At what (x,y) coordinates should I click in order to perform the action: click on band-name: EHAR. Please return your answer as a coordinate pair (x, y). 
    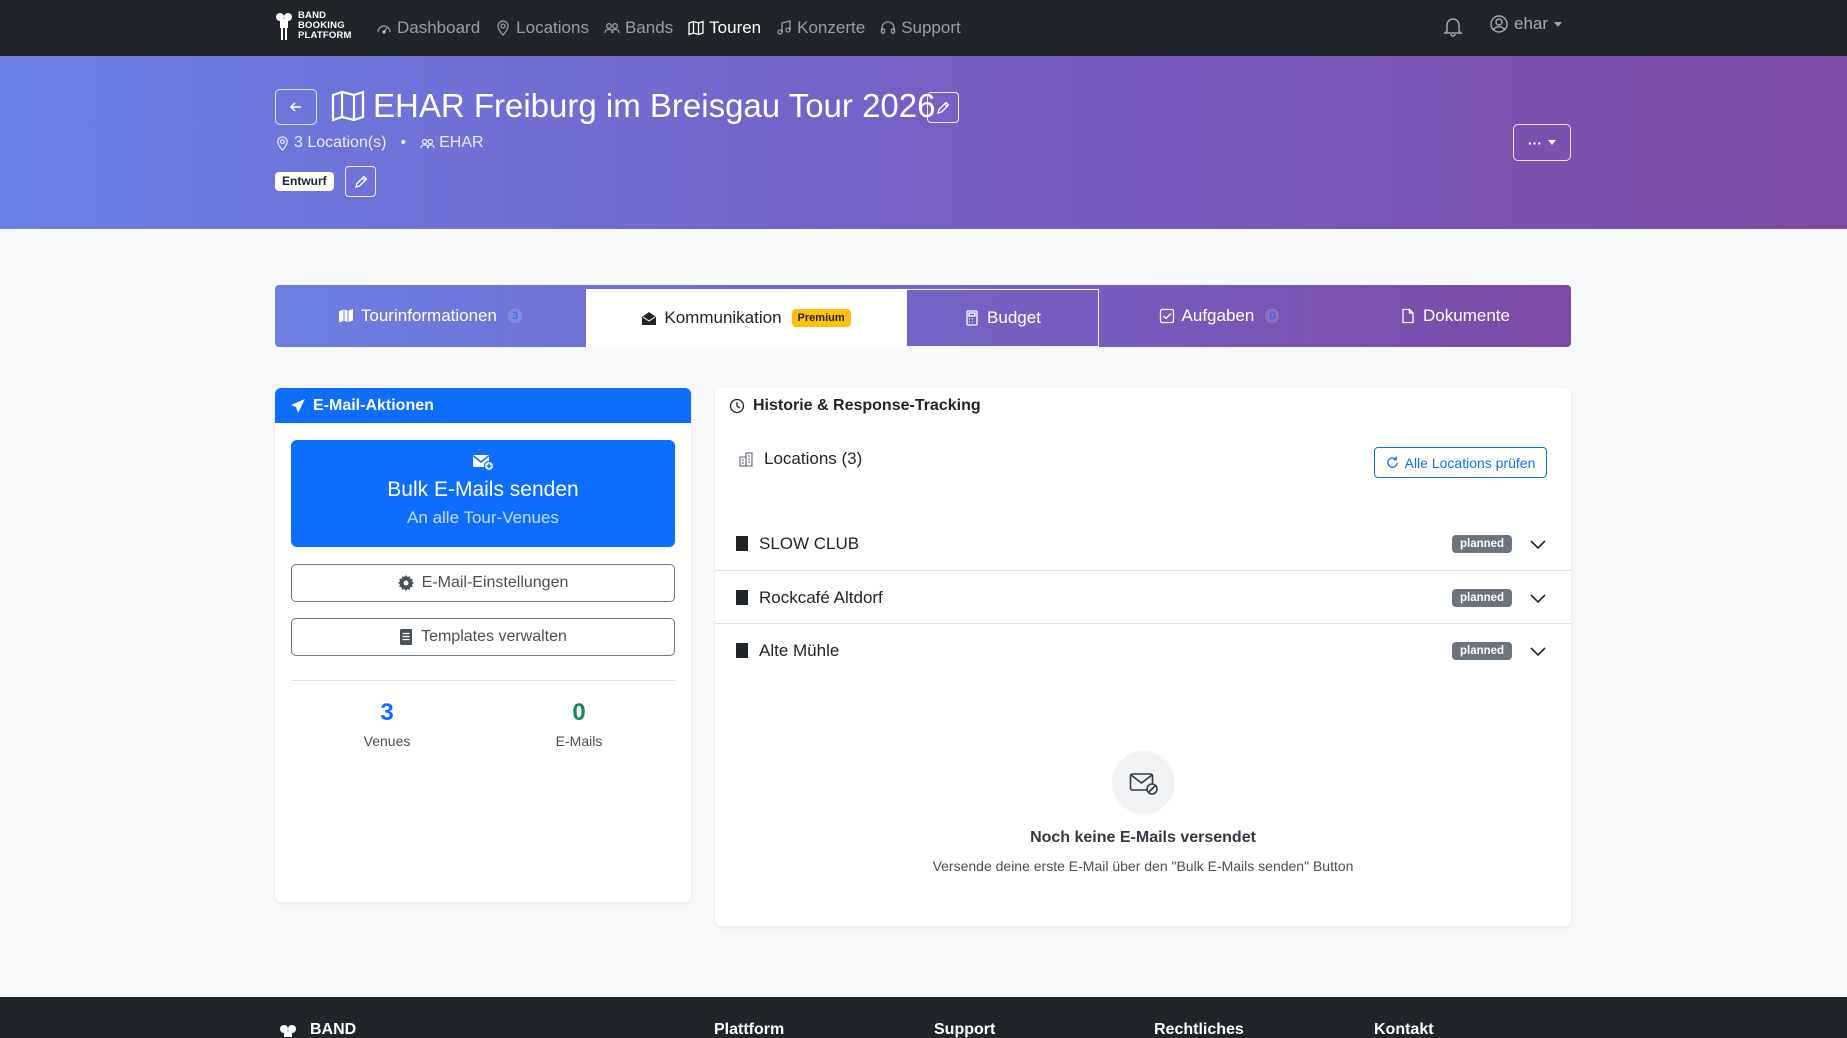
    Looking at the image, I should click on (461, 142).